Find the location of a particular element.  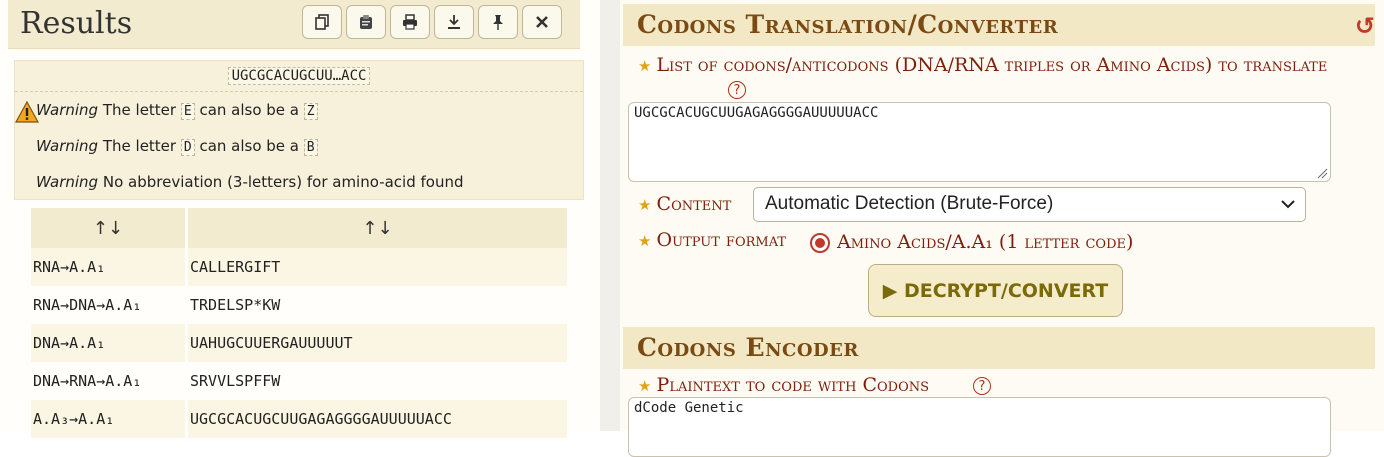

copy-button is located at coordinates (322, 22).